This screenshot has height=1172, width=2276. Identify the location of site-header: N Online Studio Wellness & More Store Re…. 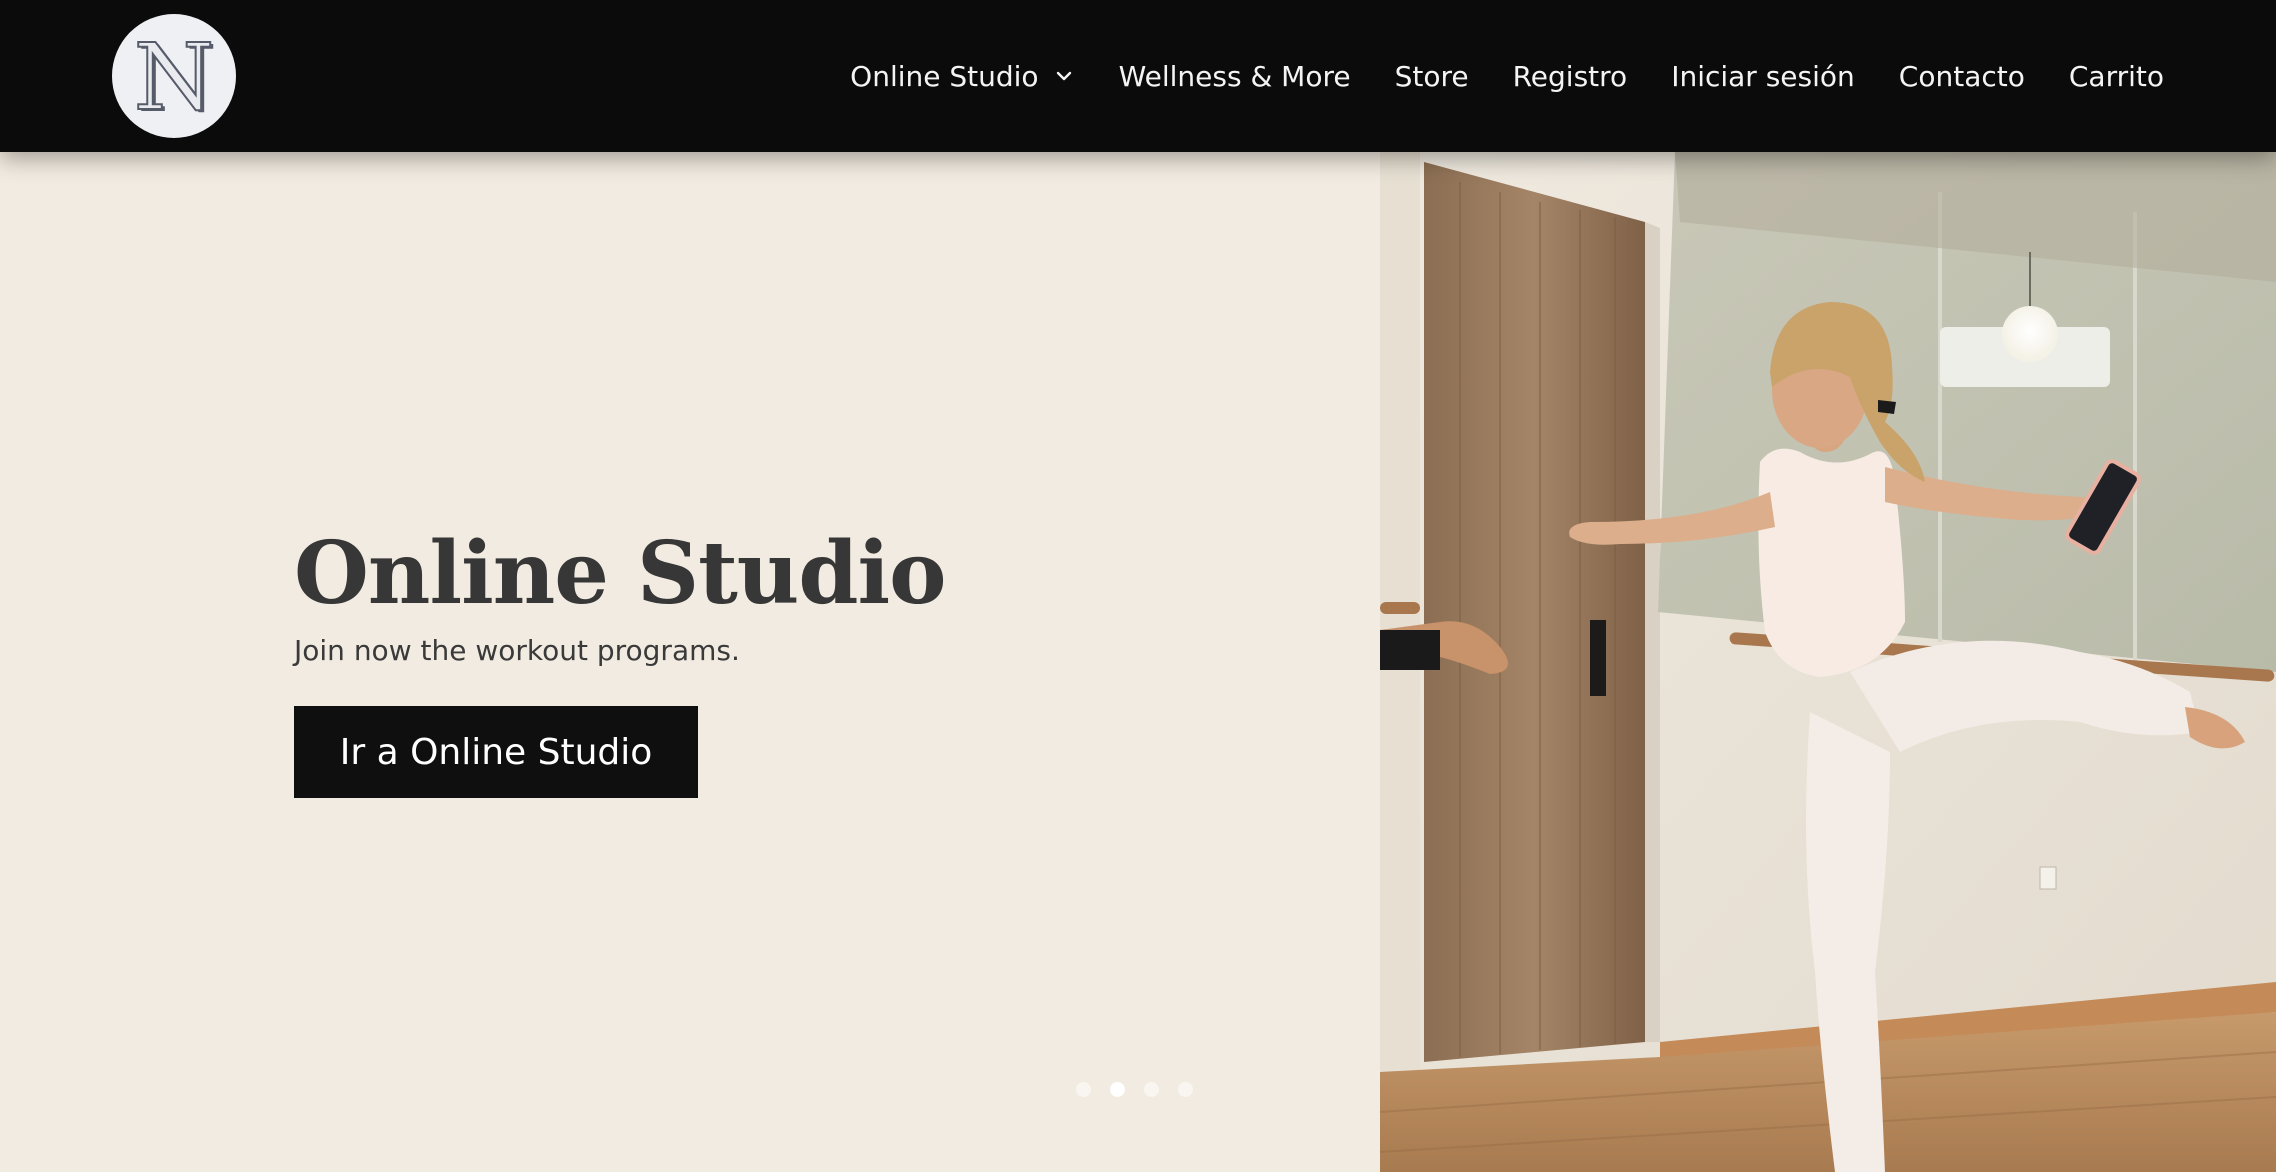
(1138, 76).